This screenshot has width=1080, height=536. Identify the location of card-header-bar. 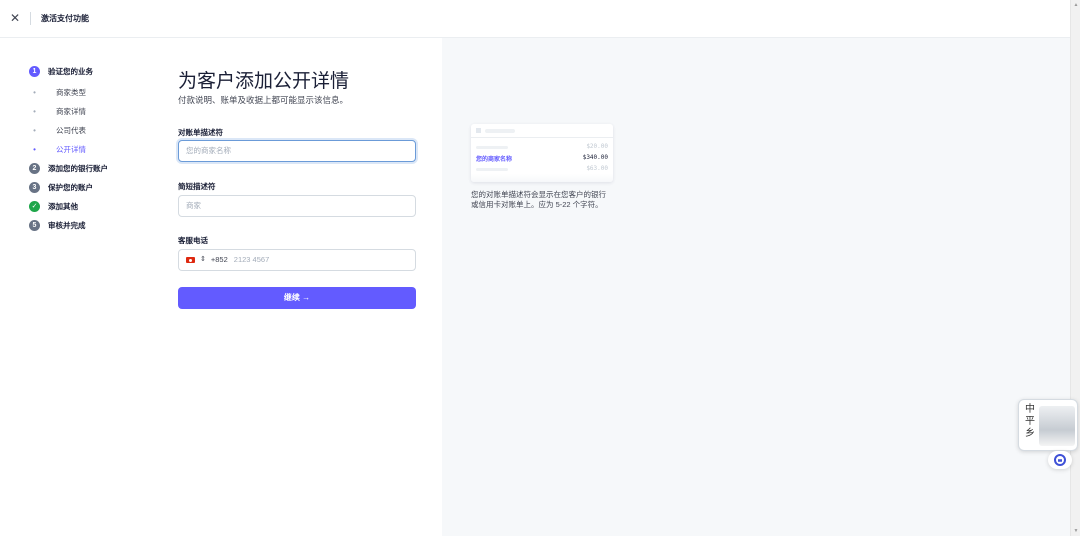
(500, 131).